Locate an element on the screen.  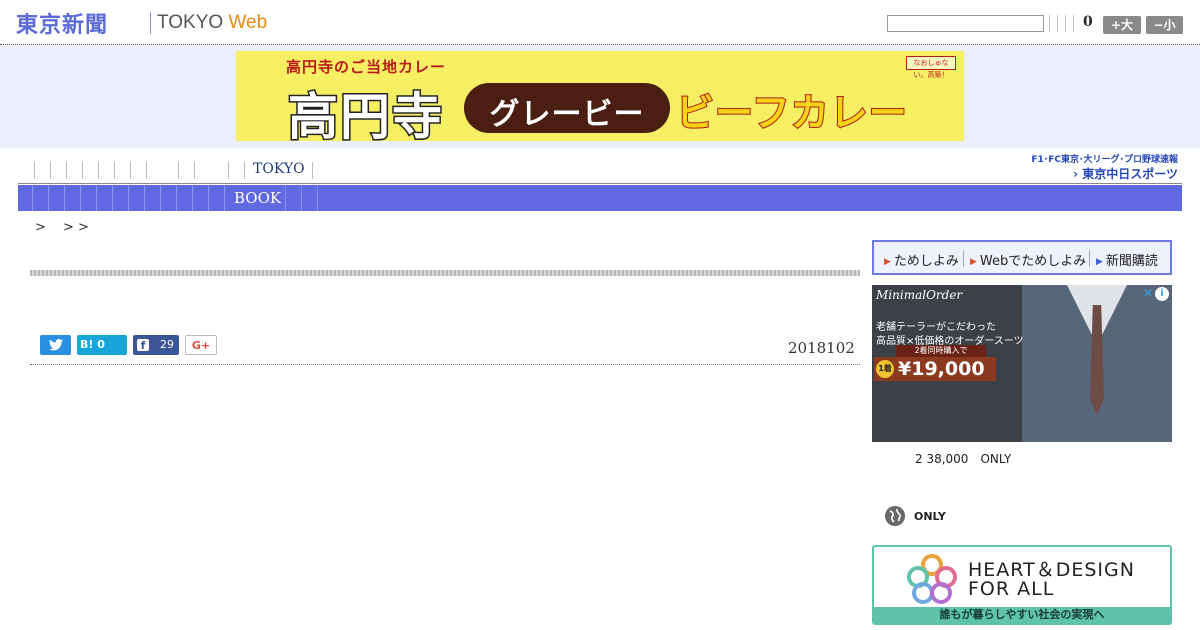
web-trial-read-link: ▶ Webでためしよみ is located at coordinates (1028, 259).